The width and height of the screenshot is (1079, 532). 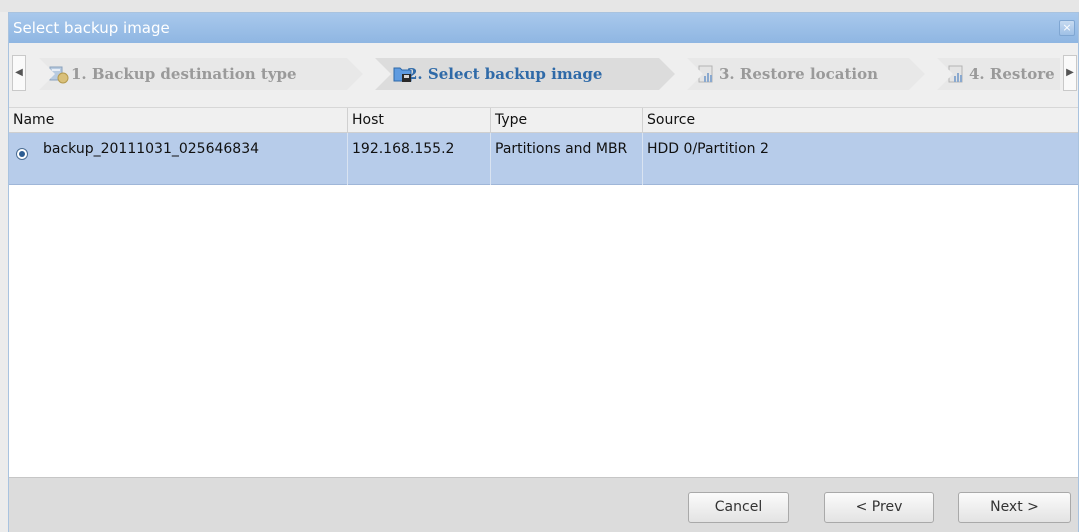 What do you see at coordinates (1012, 74) in the screenshot?
I see `step-label: 4. Restore` at bounding box center [1012, 74].